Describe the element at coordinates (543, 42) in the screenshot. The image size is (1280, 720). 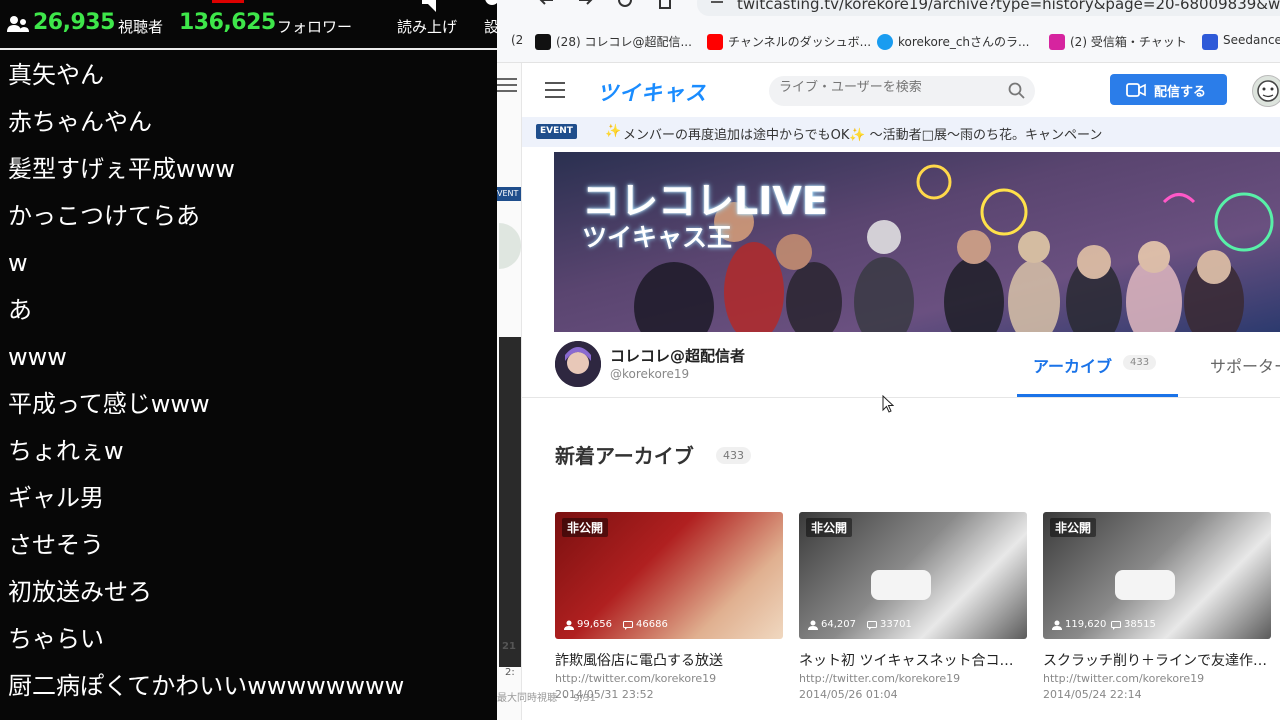
I see `bookmark-x-logo-icon` at that location.